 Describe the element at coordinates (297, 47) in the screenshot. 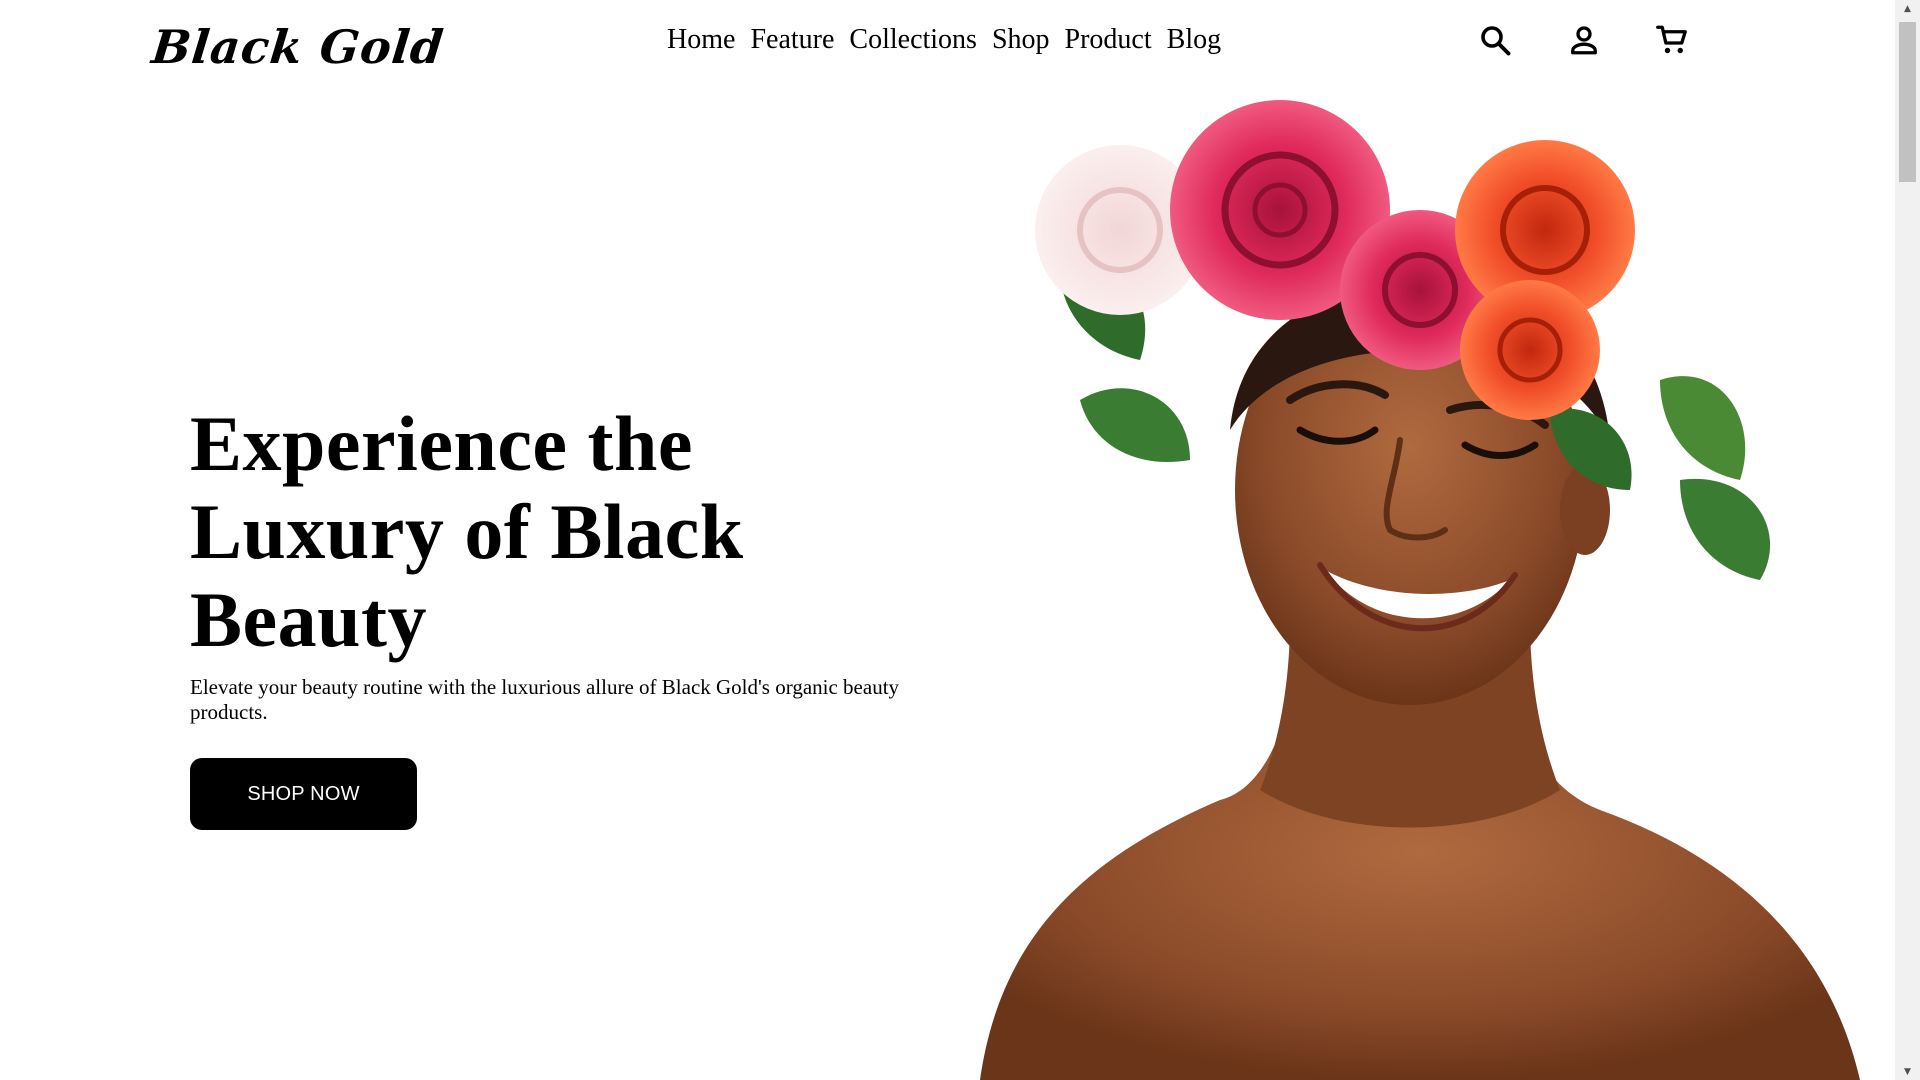

I see `brand-logo: Black Gold` at that location.